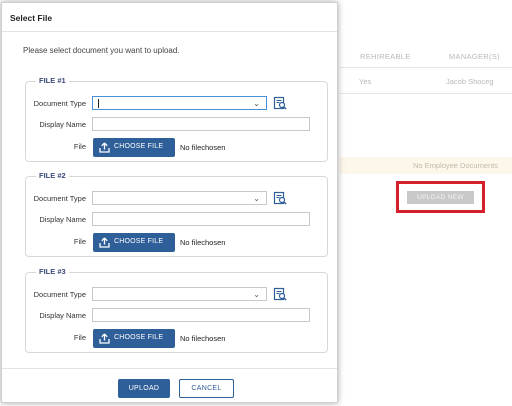  What do you see at coordinates (365, 81) in the screenshot?
I see `rehireable-cell: Yes` at bounding box center [365, 81].